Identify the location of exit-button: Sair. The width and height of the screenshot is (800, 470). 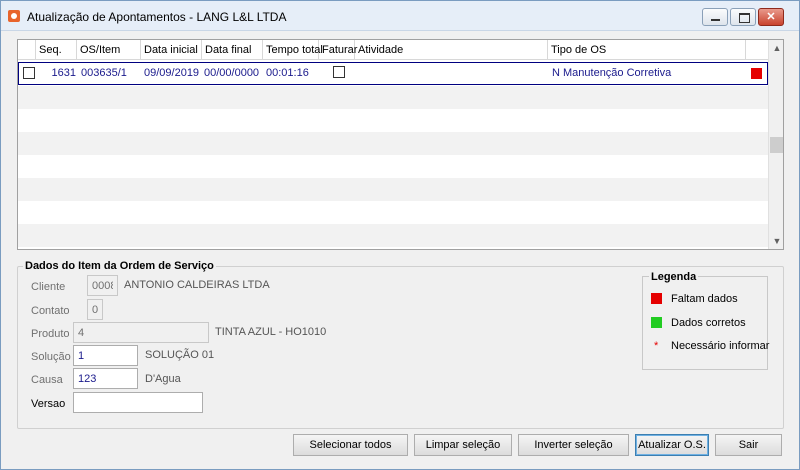
(748, 445).